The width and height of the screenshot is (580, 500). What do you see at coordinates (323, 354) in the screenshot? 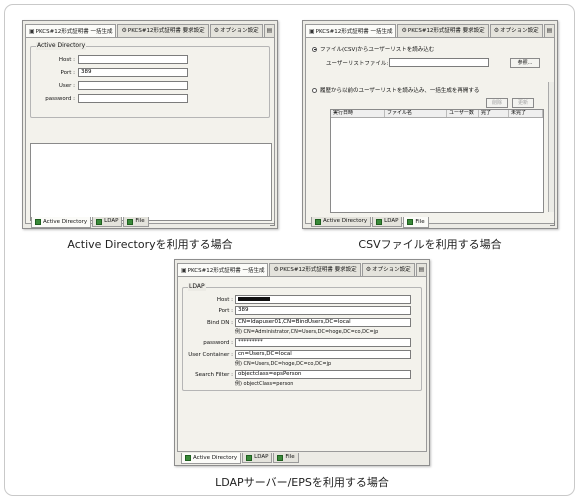
I see `container-input: cn=Users,DC=local` at bounding box center [323, 354].